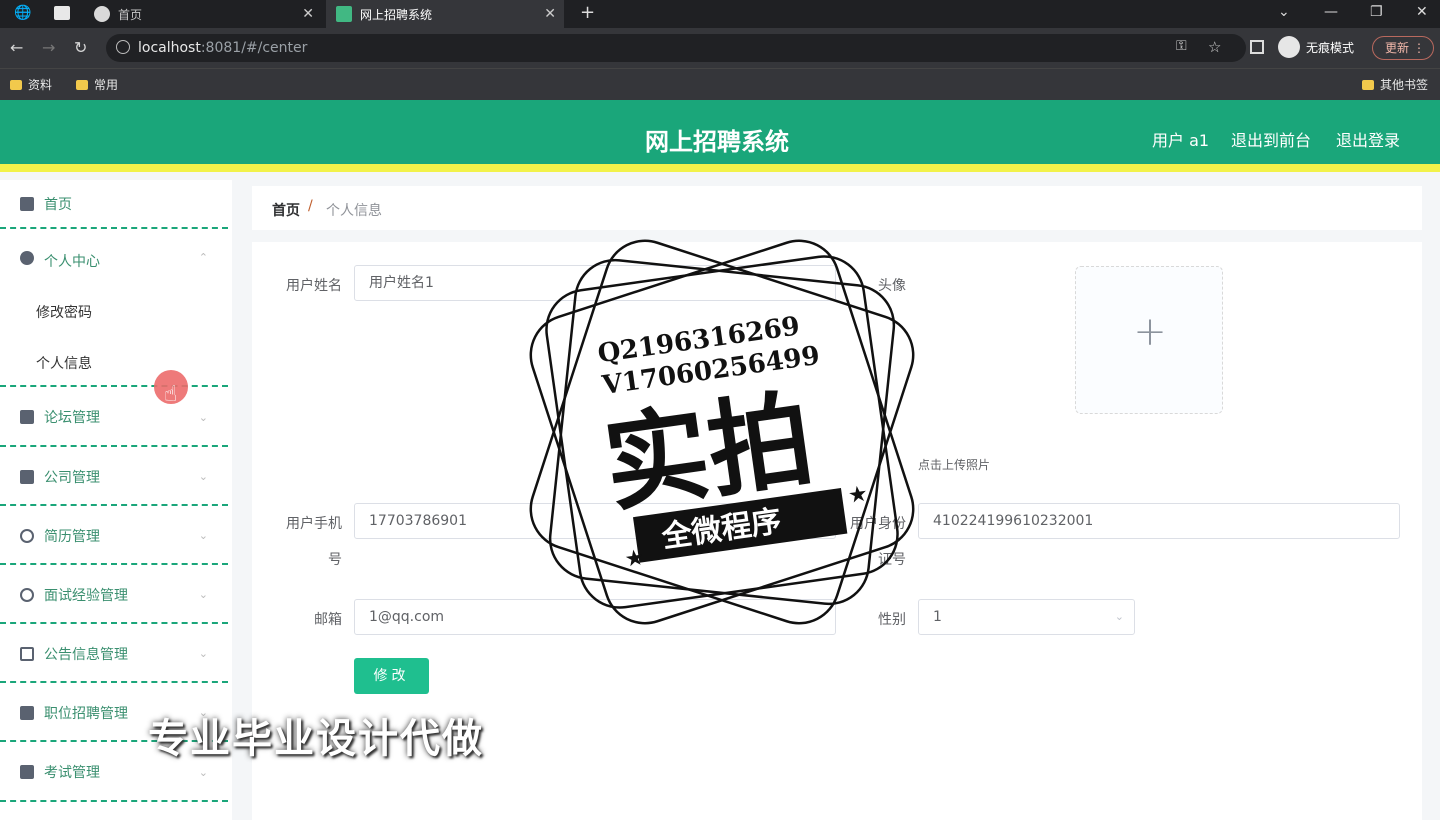 This screenshot has height=820, width=1440. What do you see at coordinates (72, 418) in the screenshot?
I see `sidebar-item-label: 论坛管理` at bounding box center [72, 418].